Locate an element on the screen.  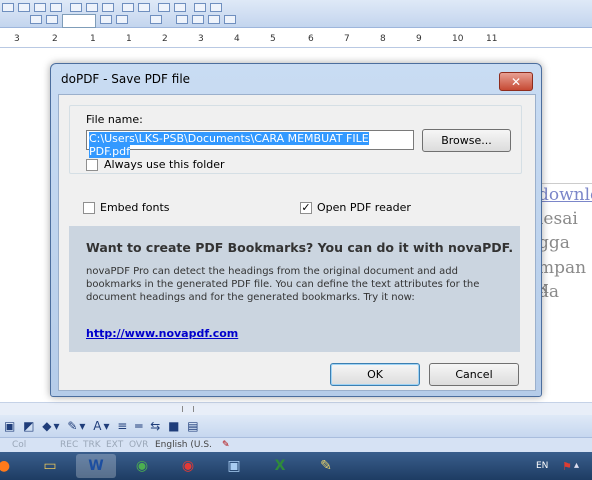
remote-desktop-icon: ▣ is located at coordinates (234, 466).